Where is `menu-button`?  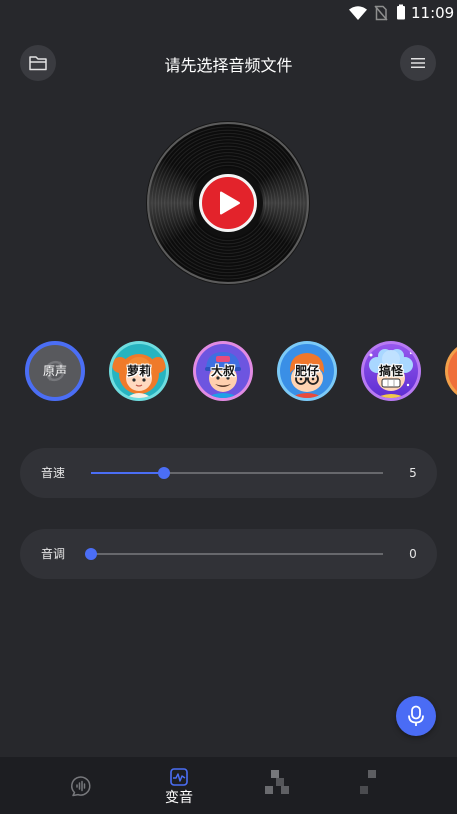 menu-button is located at coordinates (418, 63).